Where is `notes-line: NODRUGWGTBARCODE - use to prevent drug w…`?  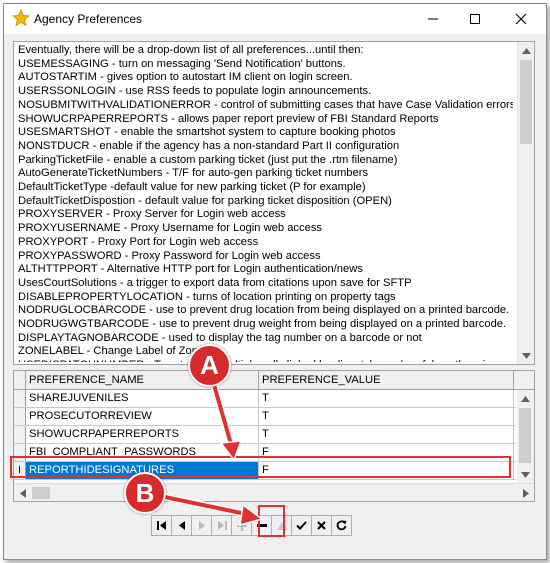 notes-line: NODRUGWGTBARCODE - use to prevent drug w… is located at coordinates (262, 324).